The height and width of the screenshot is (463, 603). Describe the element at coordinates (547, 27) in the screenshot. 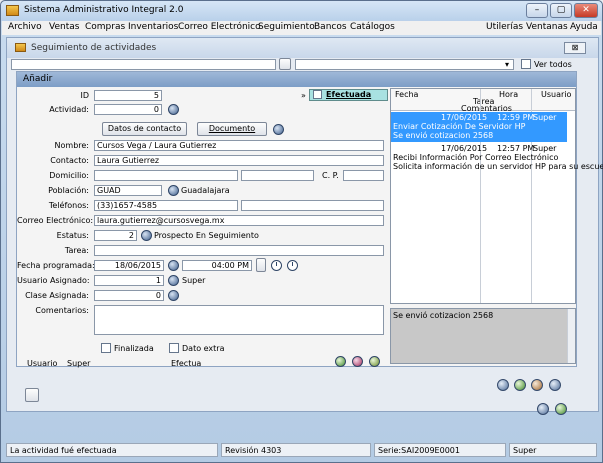

I see `menu-ventanas: Ventanas` at that location.